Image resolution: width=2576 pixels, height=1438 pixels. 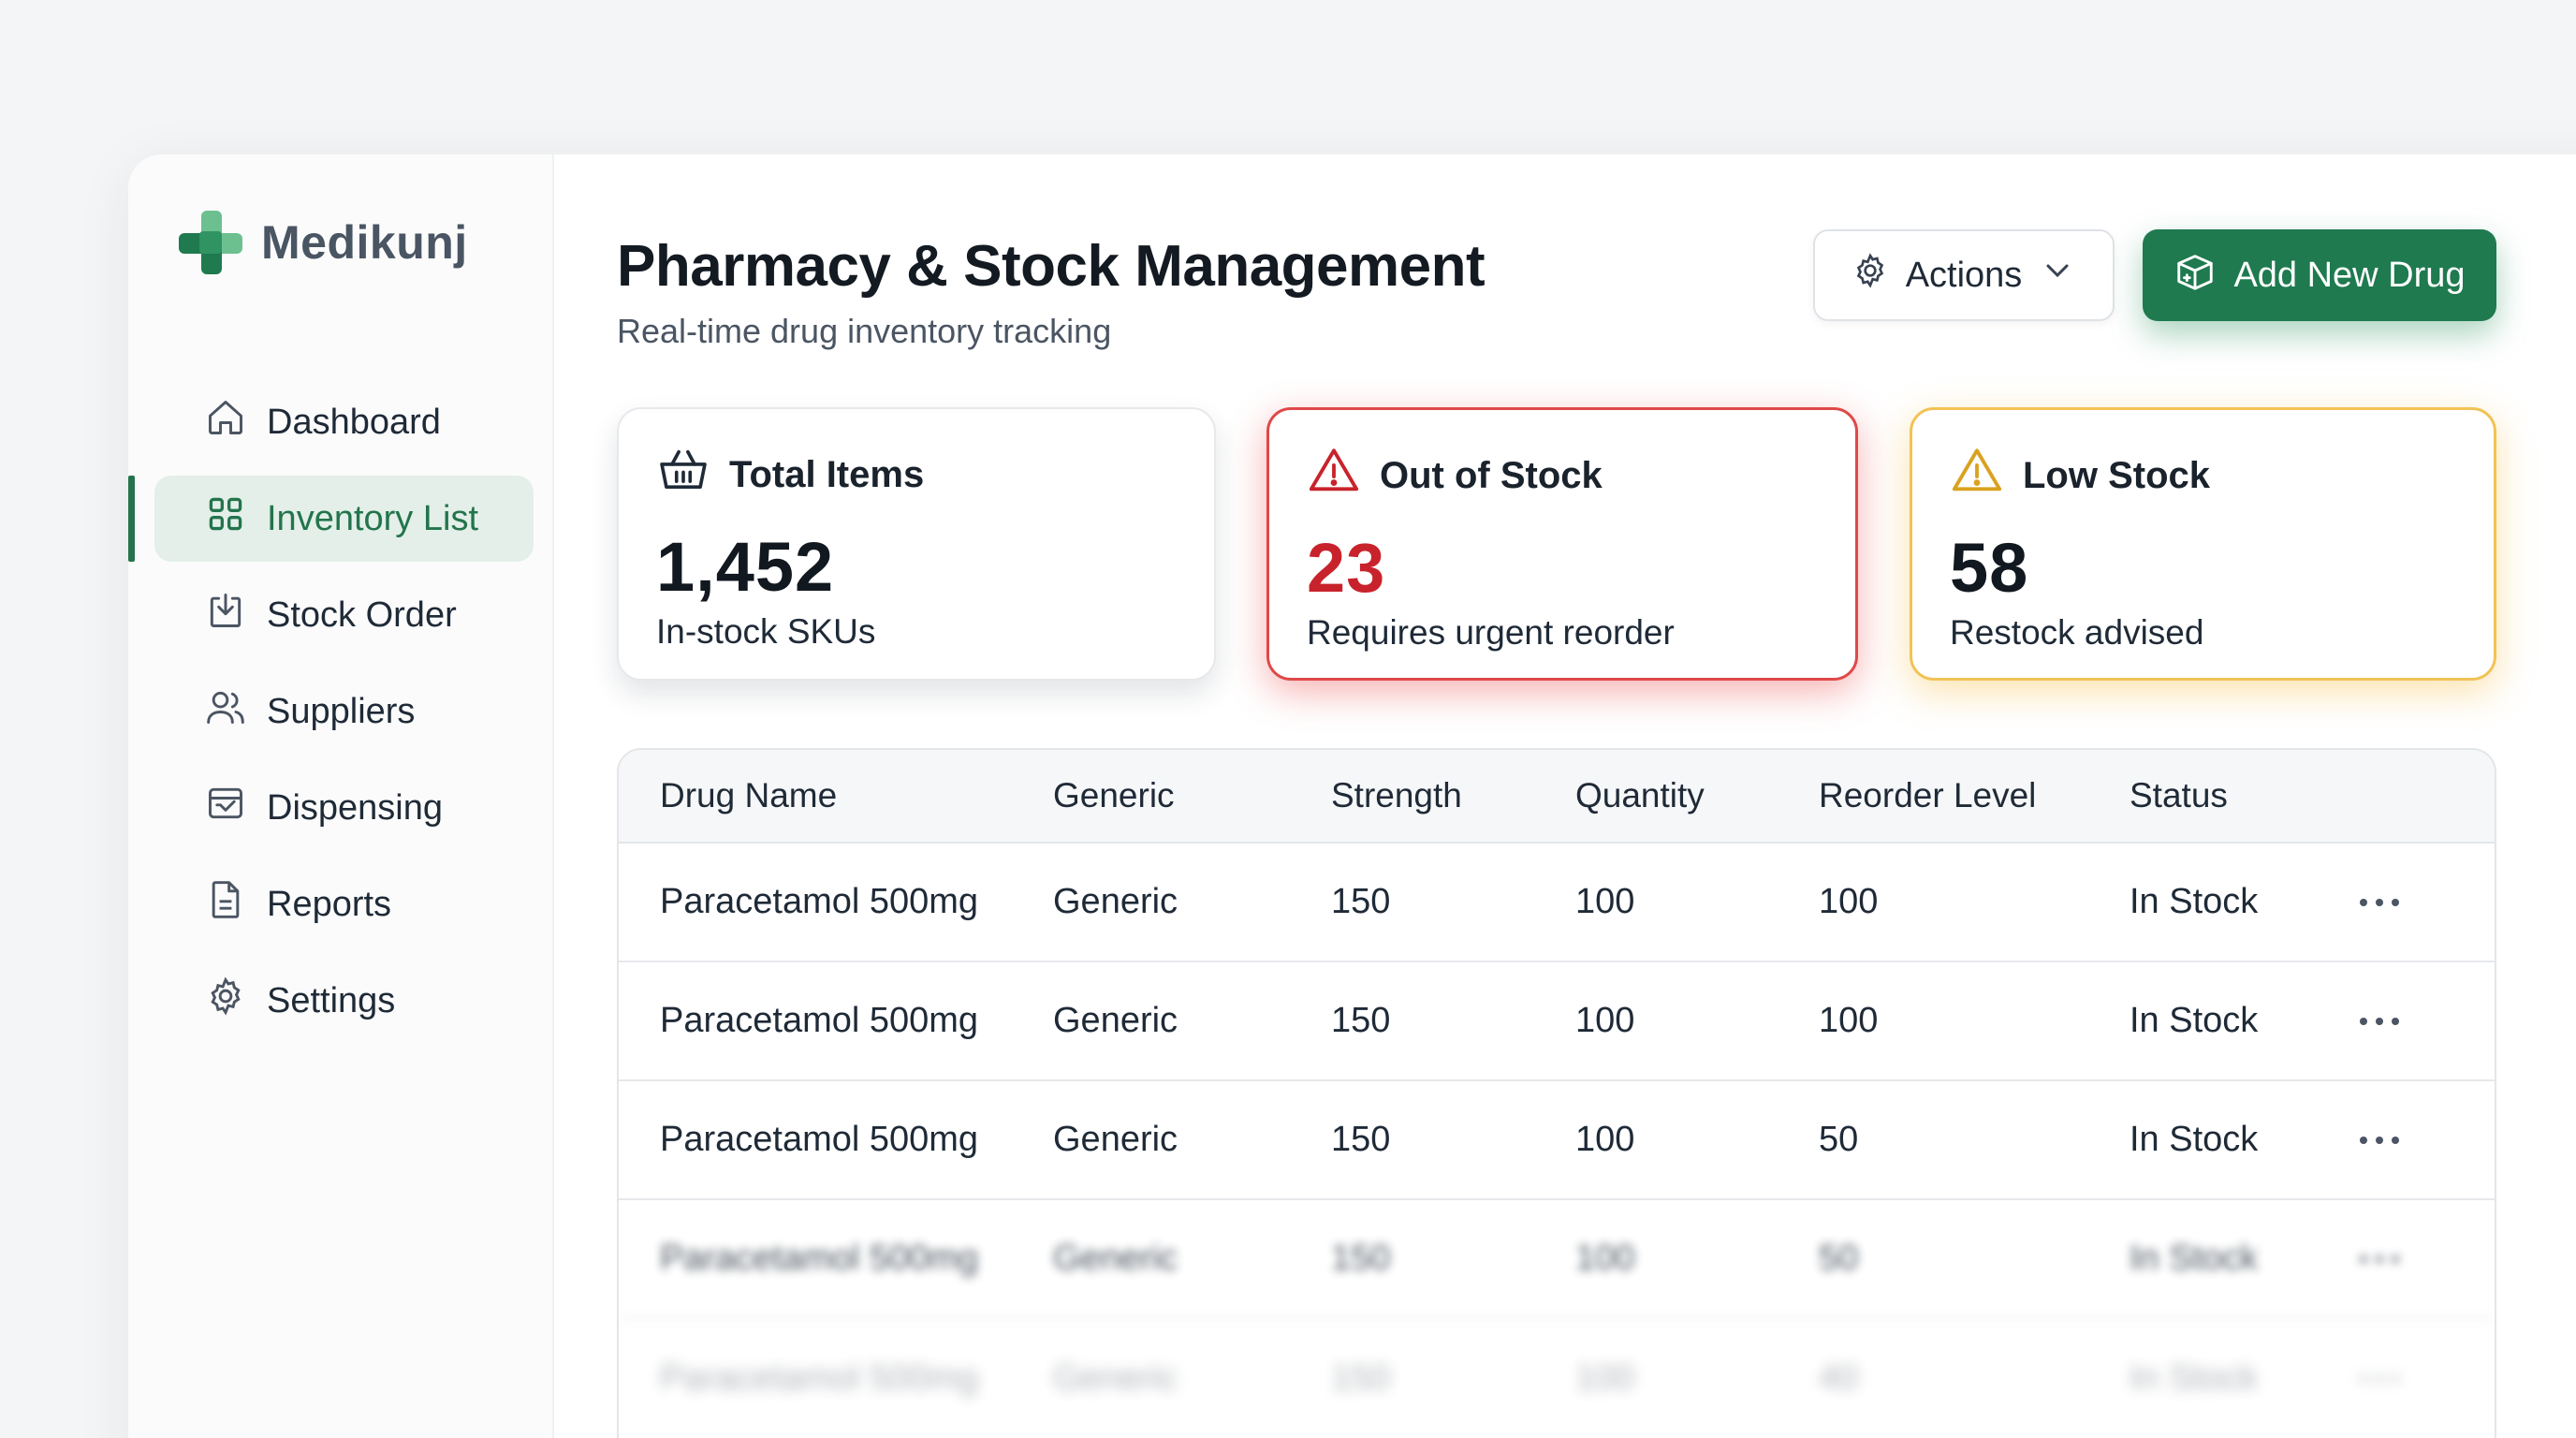 I want to click on card-title: Out of Stock, so click(x=1491, y=475).